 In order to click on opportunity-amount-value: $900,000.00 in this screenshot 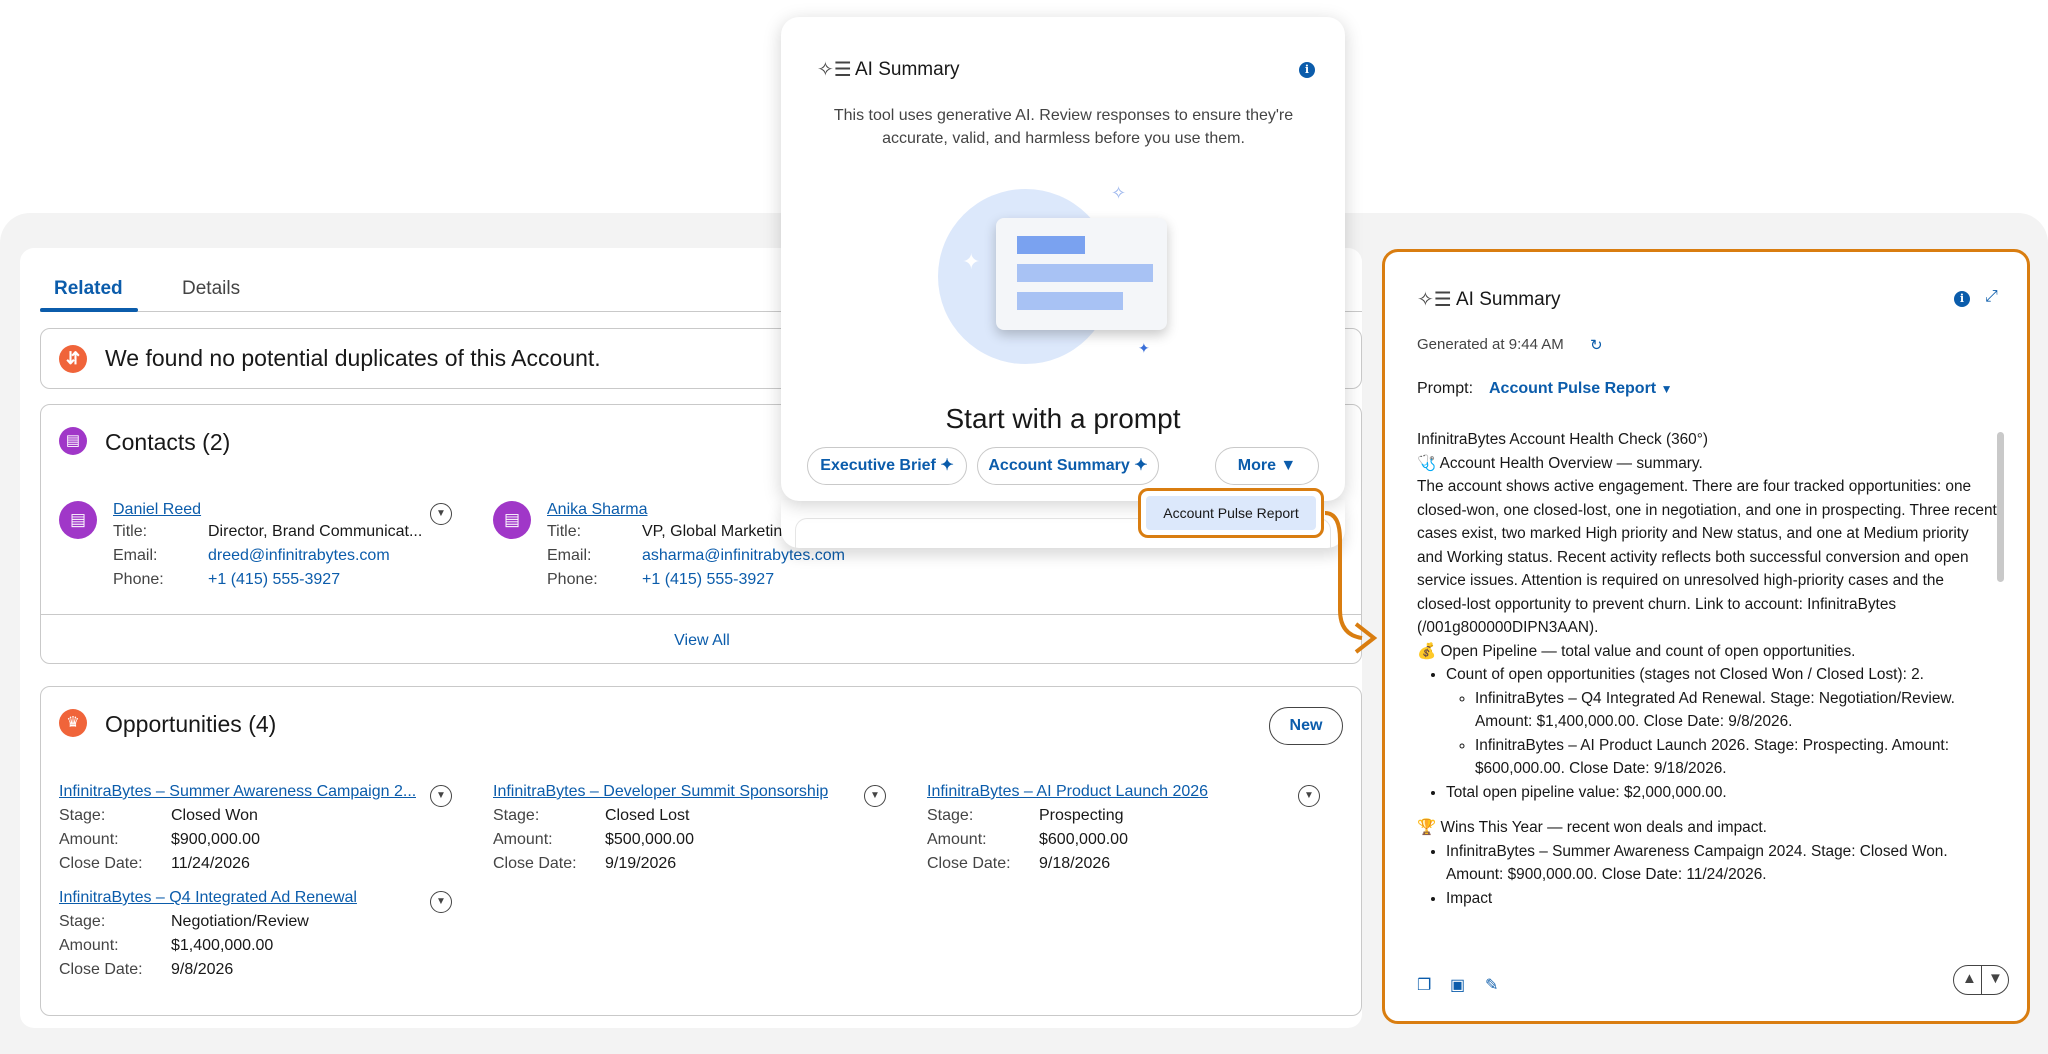, I will do `click(215, 839)`.